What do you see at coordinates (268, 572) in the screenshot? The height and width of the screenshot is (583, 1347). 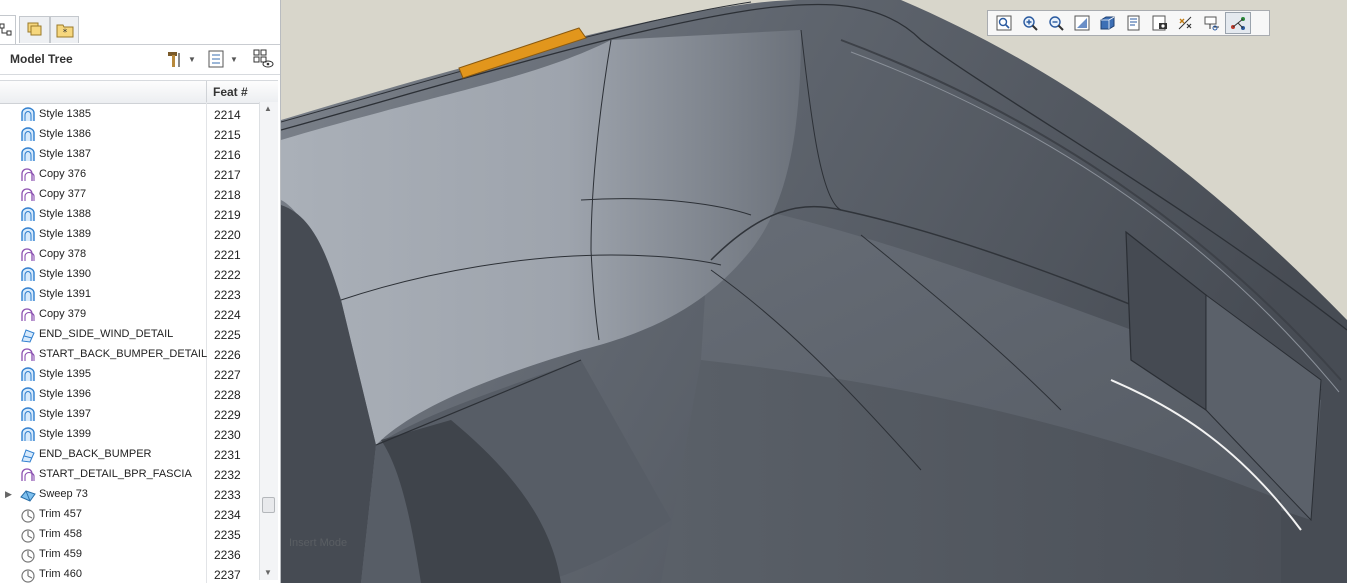 I see `scroll-down-icon: ▼` at bounding box center [268, 572].